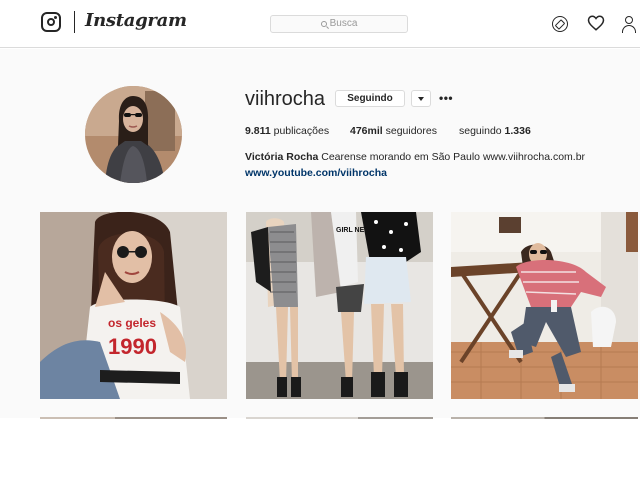 This screenshot has width=640, height=500. What do you see at coordinates (133, 305) in the screenshot?
I see `post-thumbnail: os geles 1990` at bounding box center [133, 305].